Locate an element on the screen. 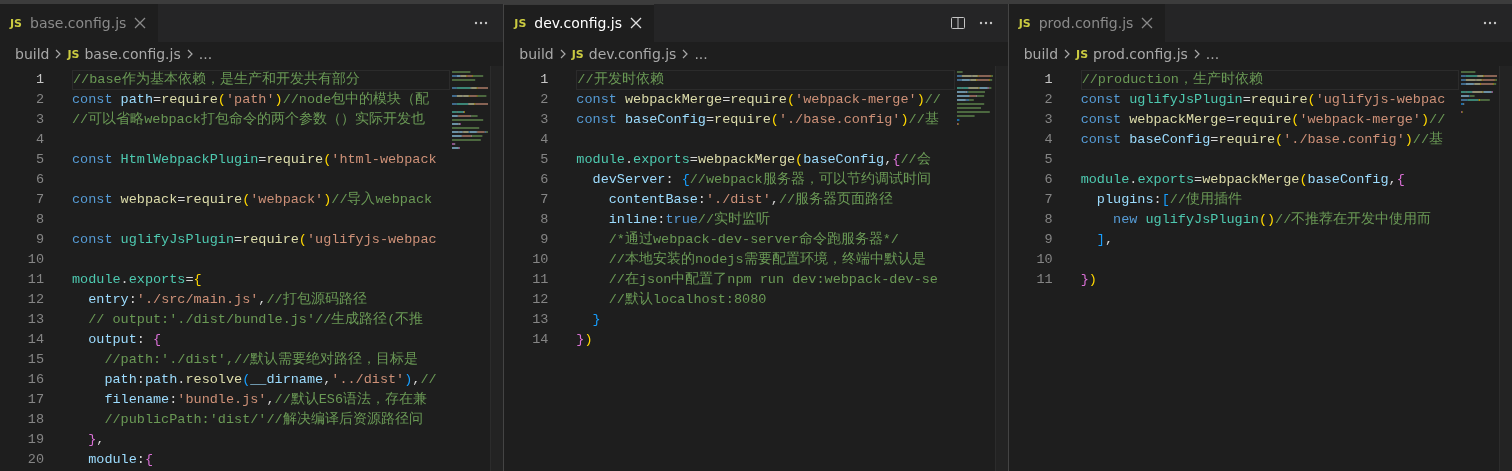 This screenshot has width=1512, height=471. code-line: //path:'./dist',//默认需要绝对路径，目标是 is located at coordinates (261, 359).